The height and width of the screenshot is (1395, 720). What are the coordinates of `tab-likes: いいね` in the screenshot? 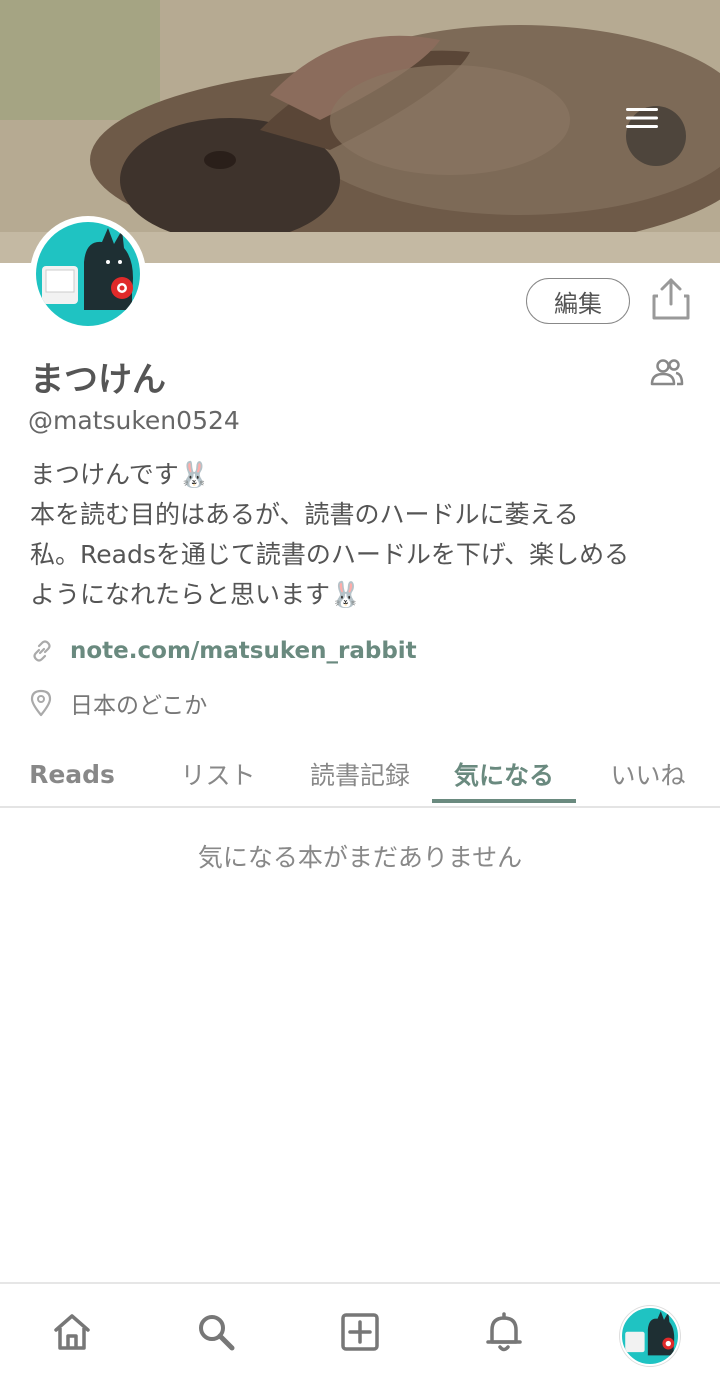 It's located at (648, 774).